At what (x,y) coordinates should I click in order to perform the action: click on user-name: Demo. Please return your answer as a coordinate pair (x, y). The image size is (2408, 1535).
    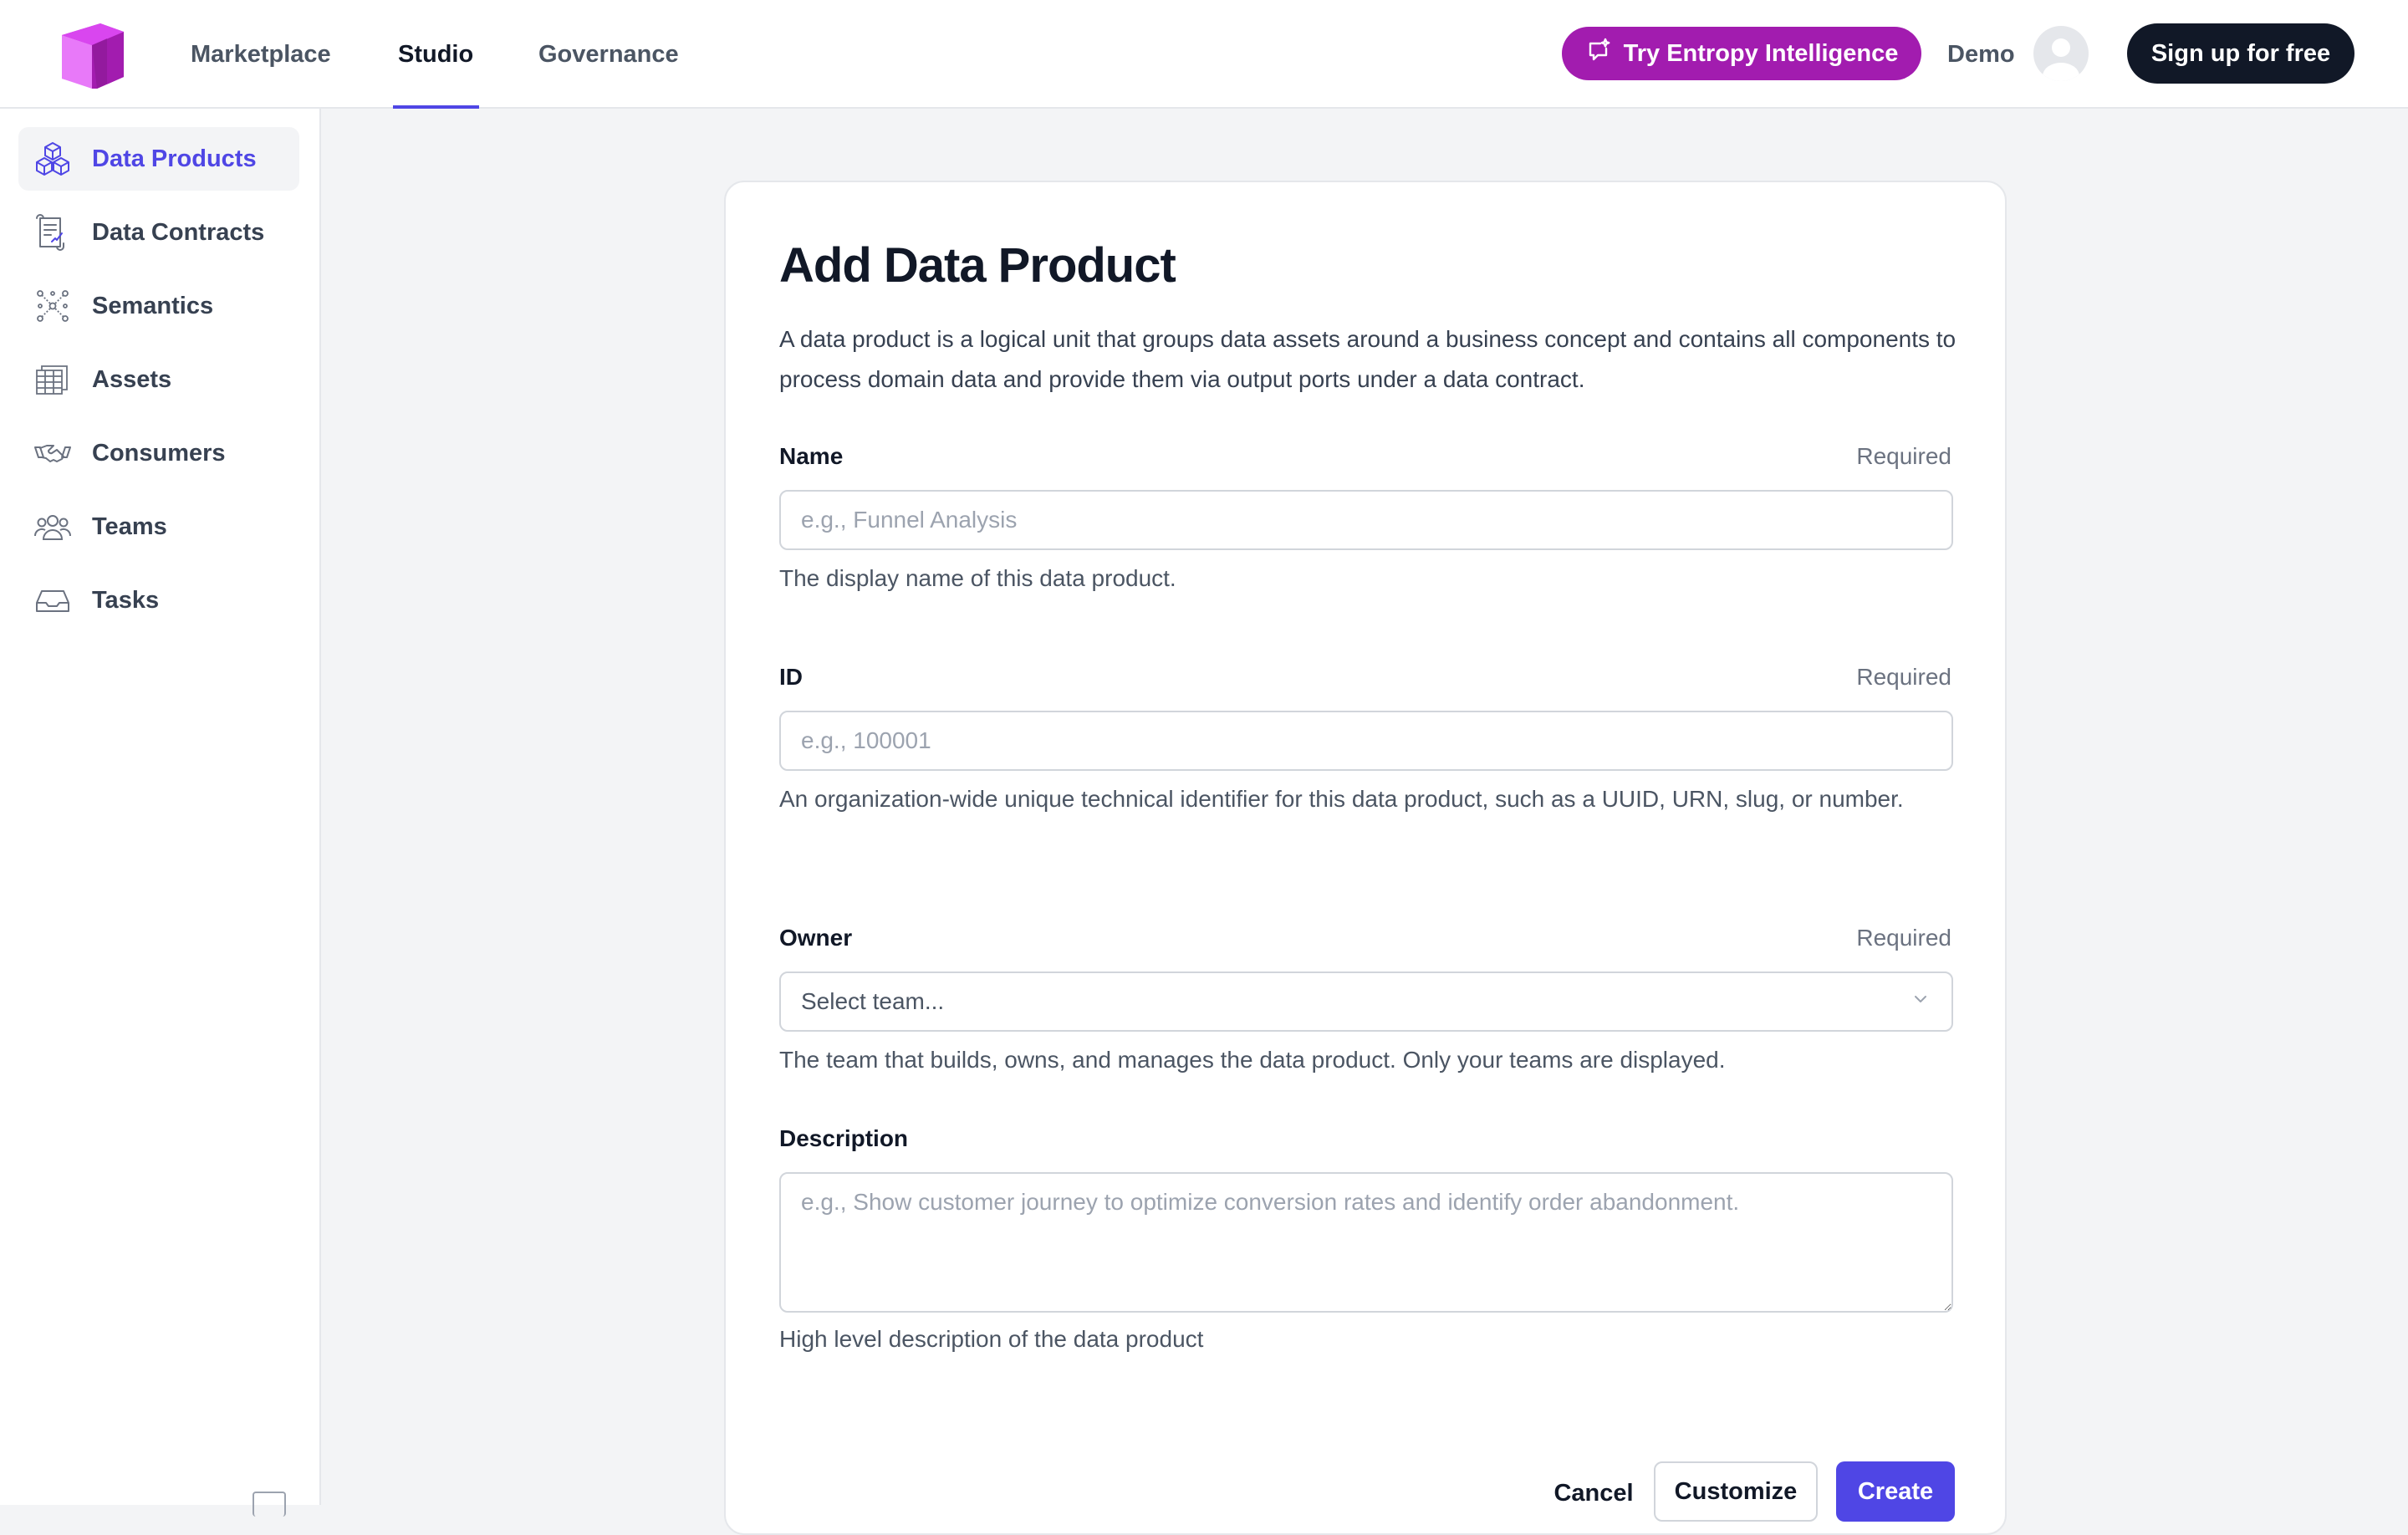
    Looking at the image, I should click on (1981, 54).